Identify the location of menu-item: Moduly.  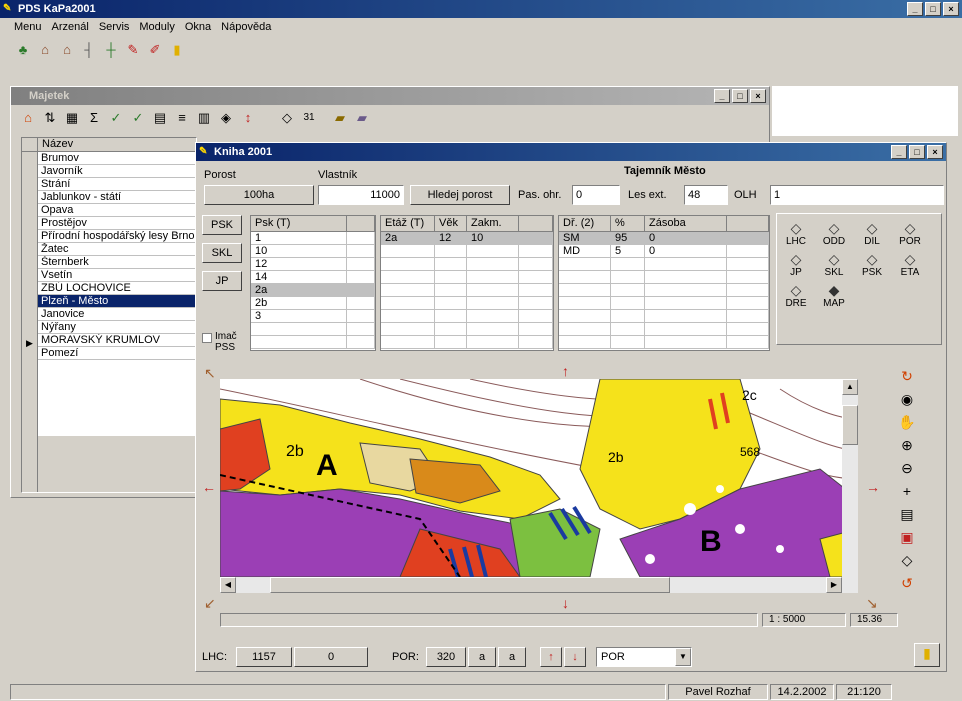
(156, 27).